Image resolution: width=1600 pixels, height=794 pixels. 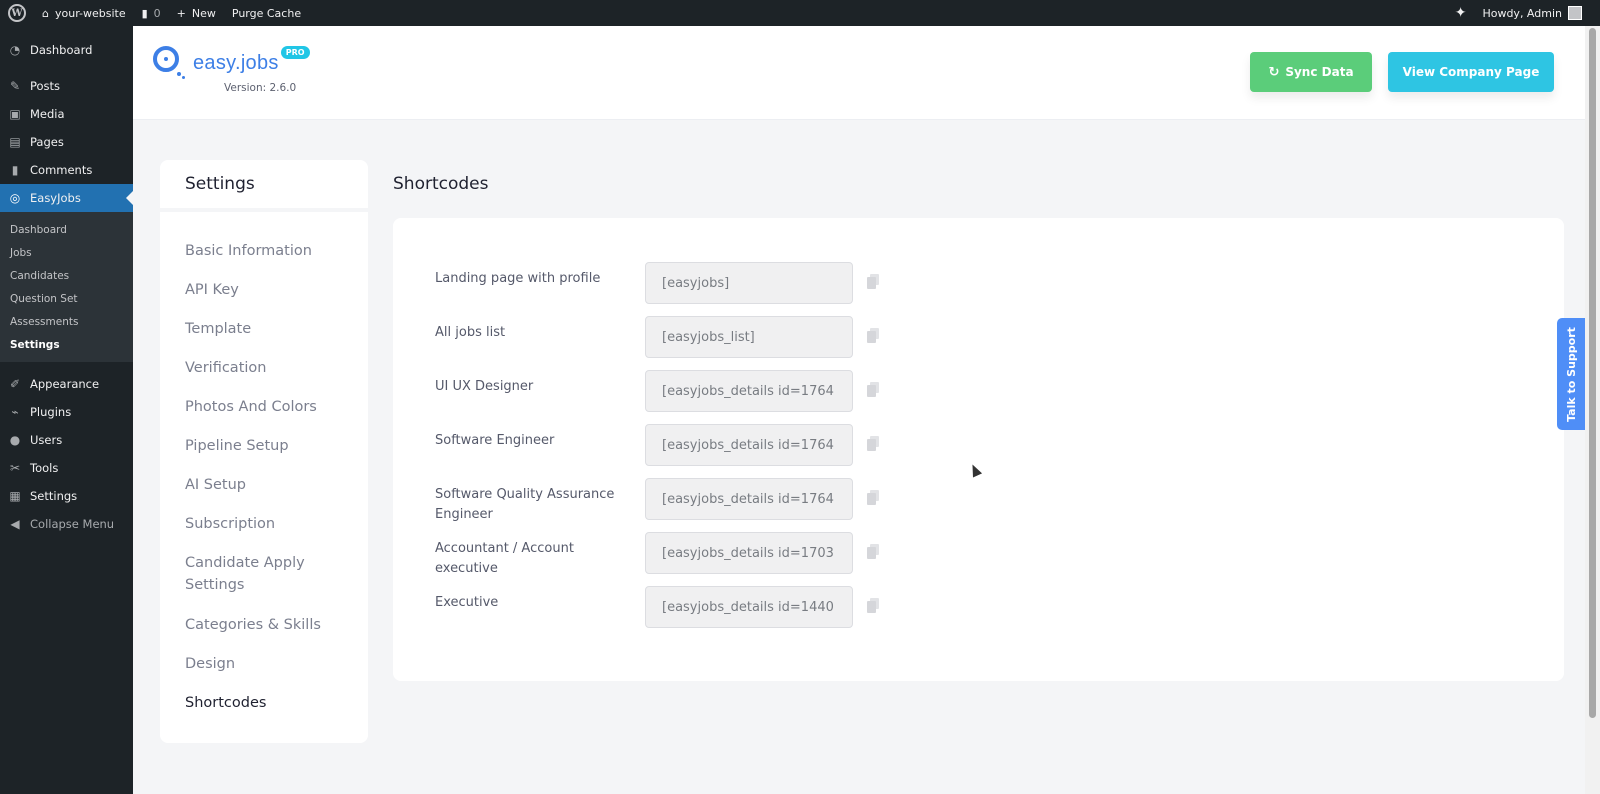 What do you see at coordinates (295, 52) in the screenshot?
I see `pro-badge: PRO` at bounding box center [295, 52].